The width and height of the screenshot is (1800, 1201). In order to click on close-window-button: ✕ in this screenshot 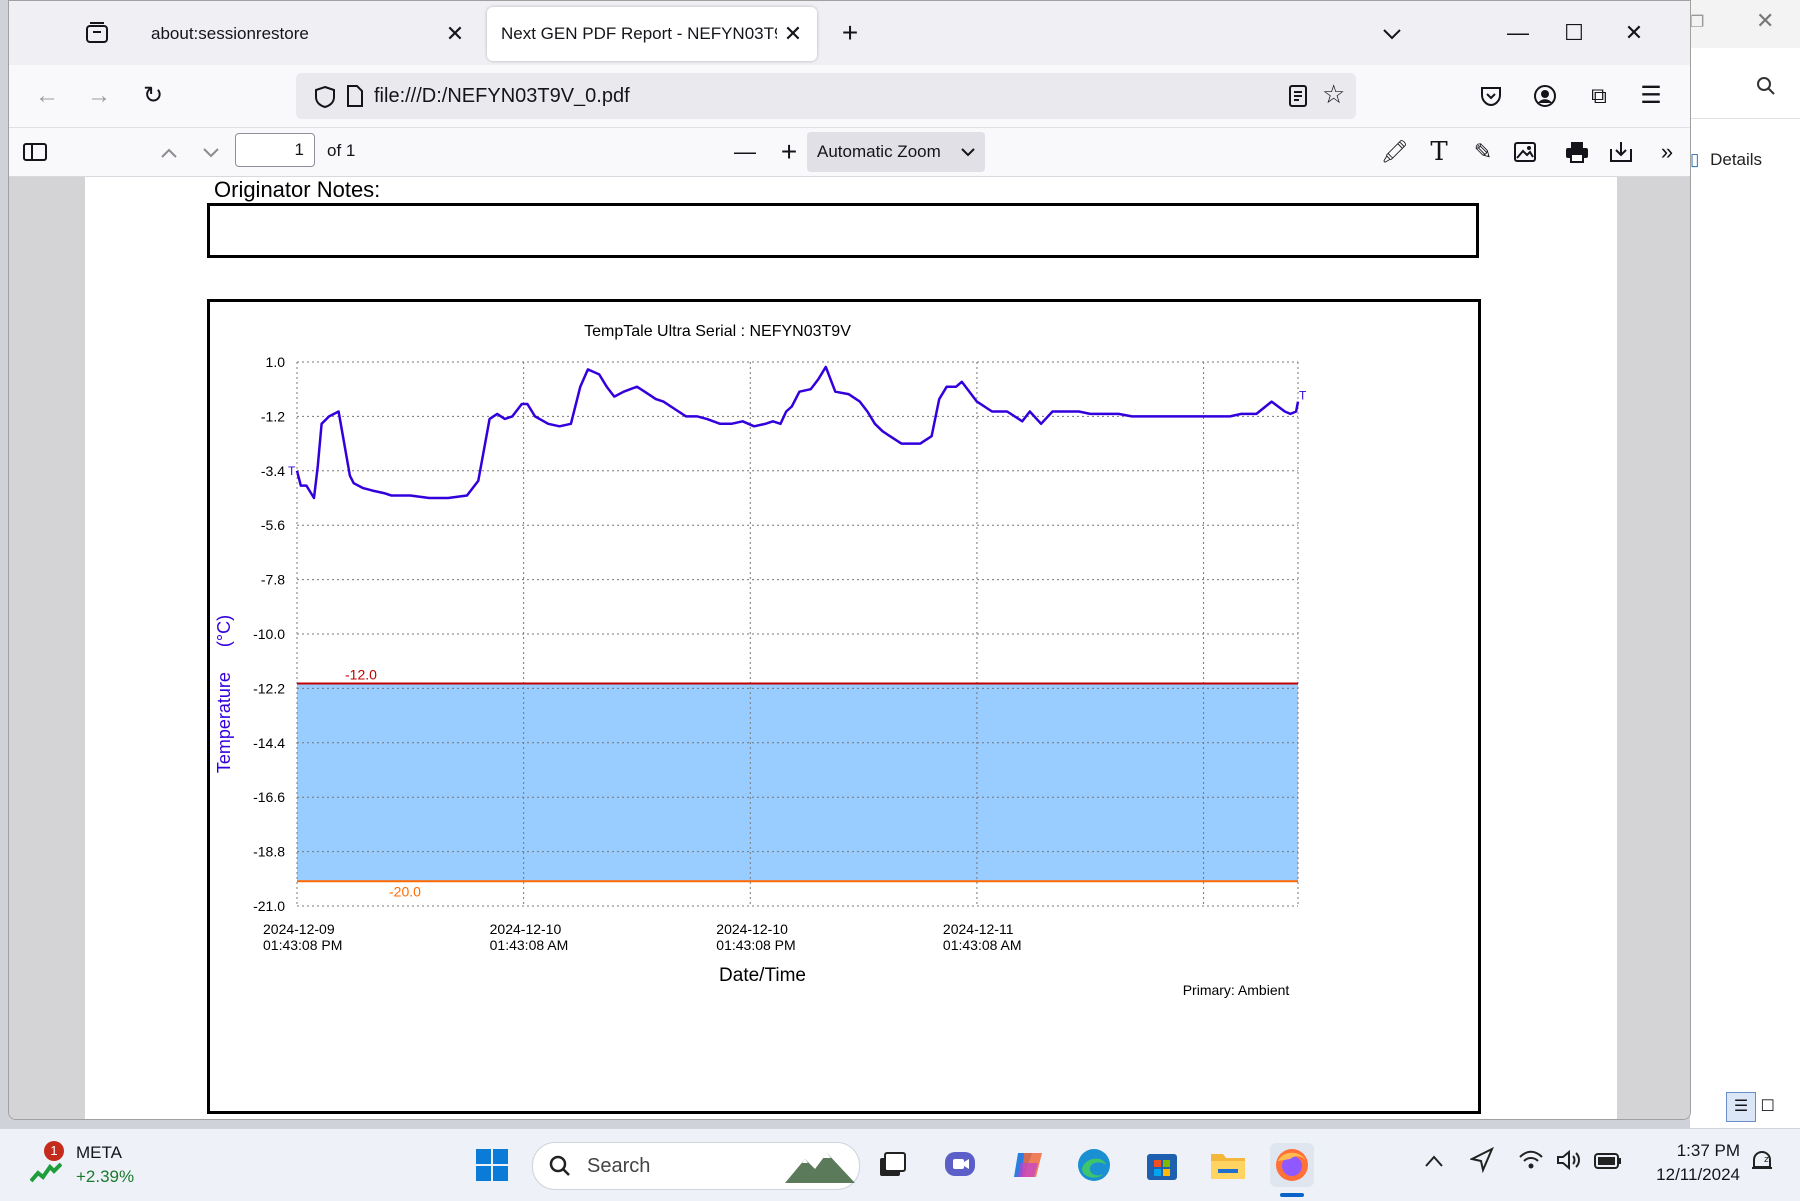, I will do `click(1634, 33)`.